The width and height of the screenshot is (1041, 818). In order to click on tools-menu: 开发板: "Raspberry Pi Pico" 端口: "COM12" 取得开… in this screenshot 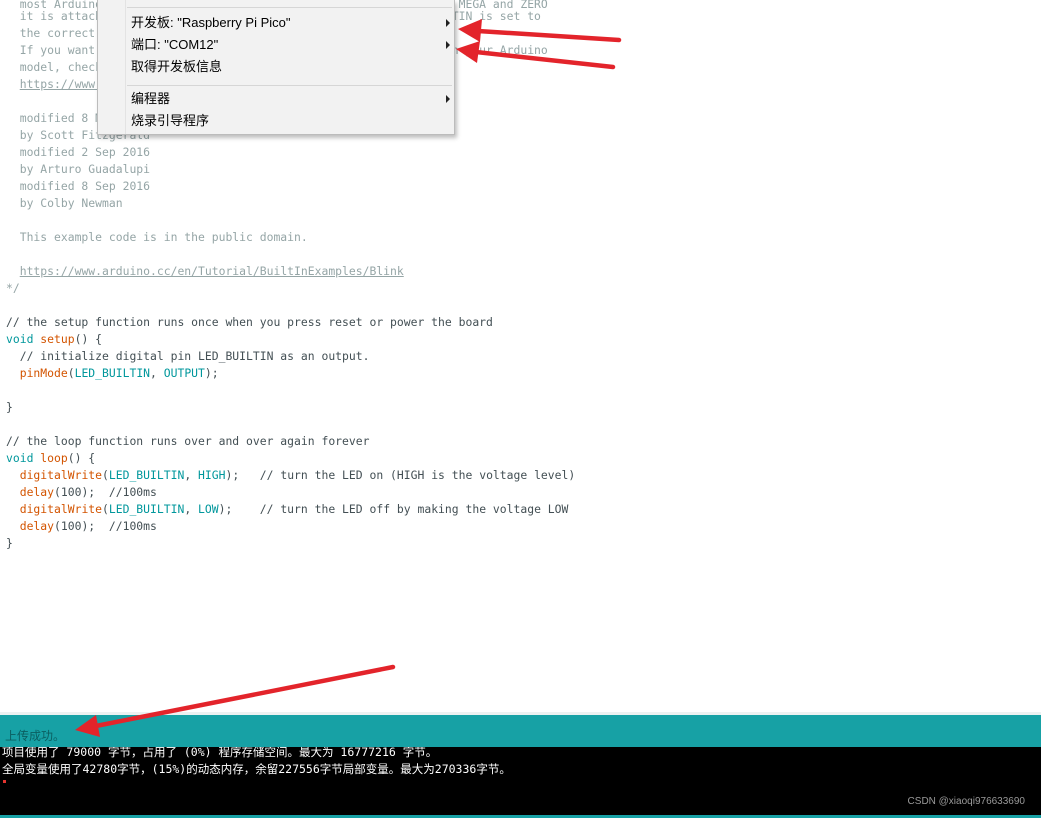, I will do `click(276, 67)`.